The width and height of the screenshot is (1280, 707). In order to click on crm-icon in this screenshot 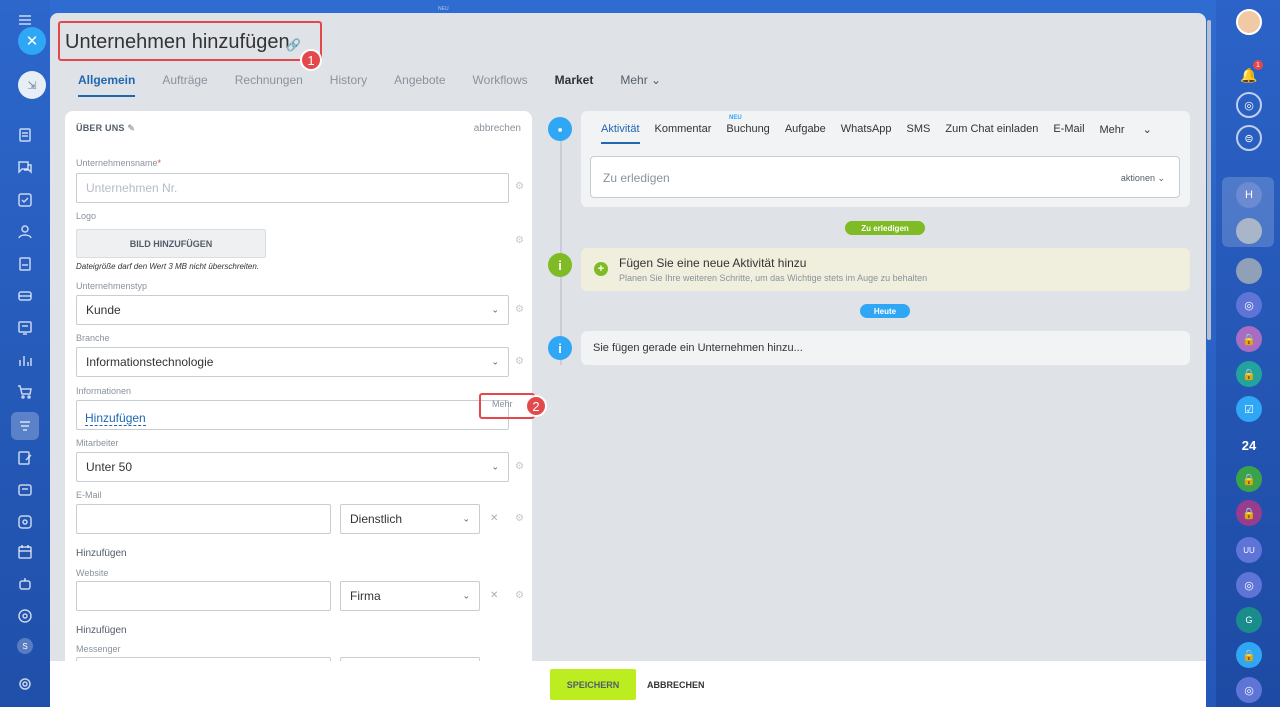, I will do `click(25, 426)`.